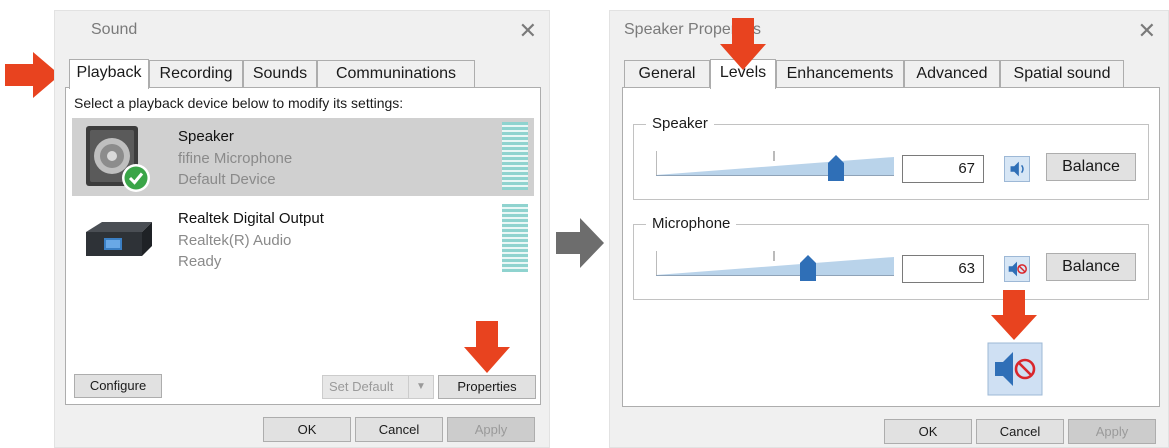  Describe the element at coordinates (196, 73) in the screenshot. I see `tab-recording: Recording` at that location.